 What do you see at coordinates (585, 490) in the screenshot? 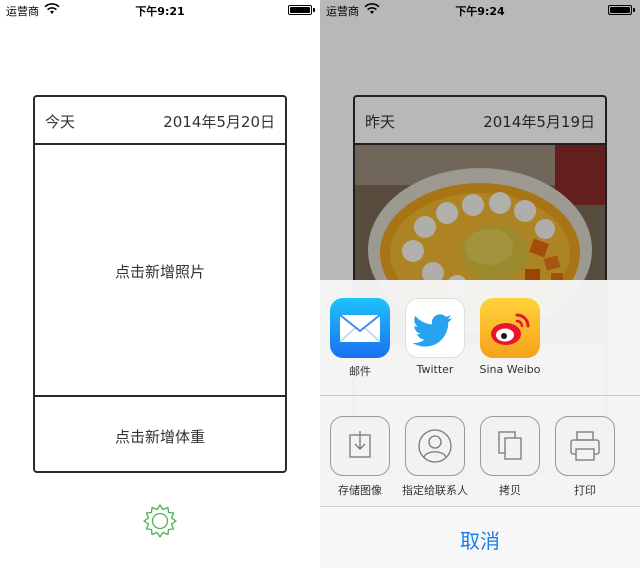
I see `print-label: 打印` at bounding box center [585, 490].